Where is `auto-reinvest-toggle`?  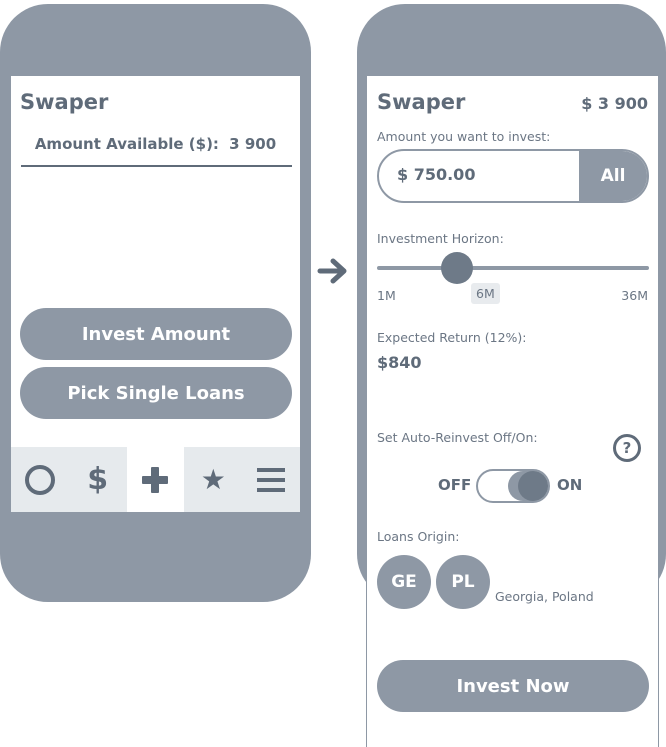
auto-reinvest-toggle is located at coordinates (513, 486).